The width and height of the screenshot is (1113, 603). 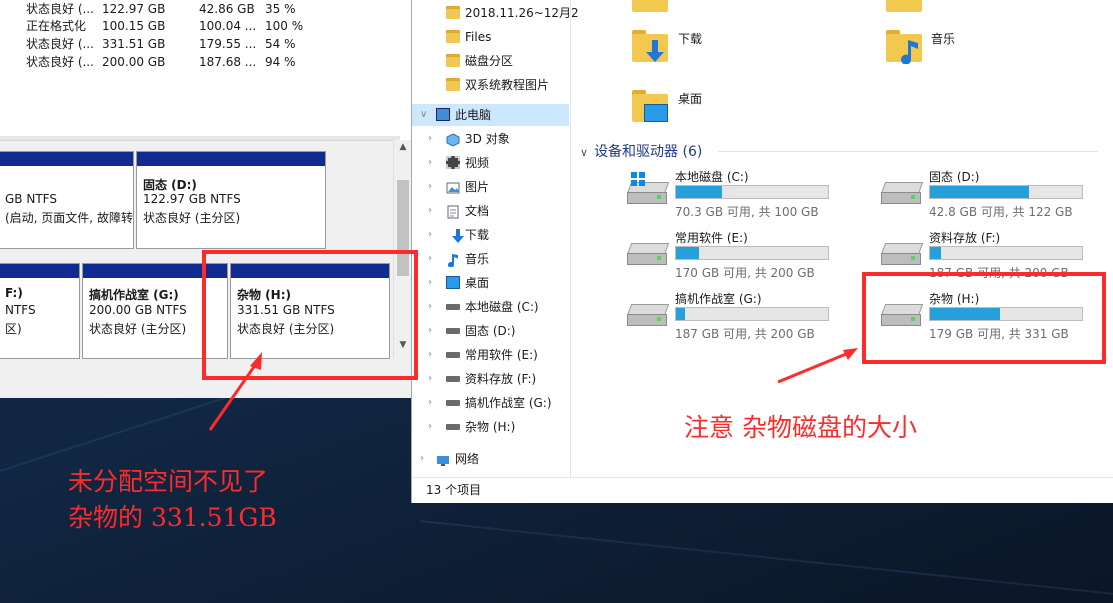 I want to click on annotation-note-size: 注意 杂物磁盘的大小, so click(x=800, y=427).